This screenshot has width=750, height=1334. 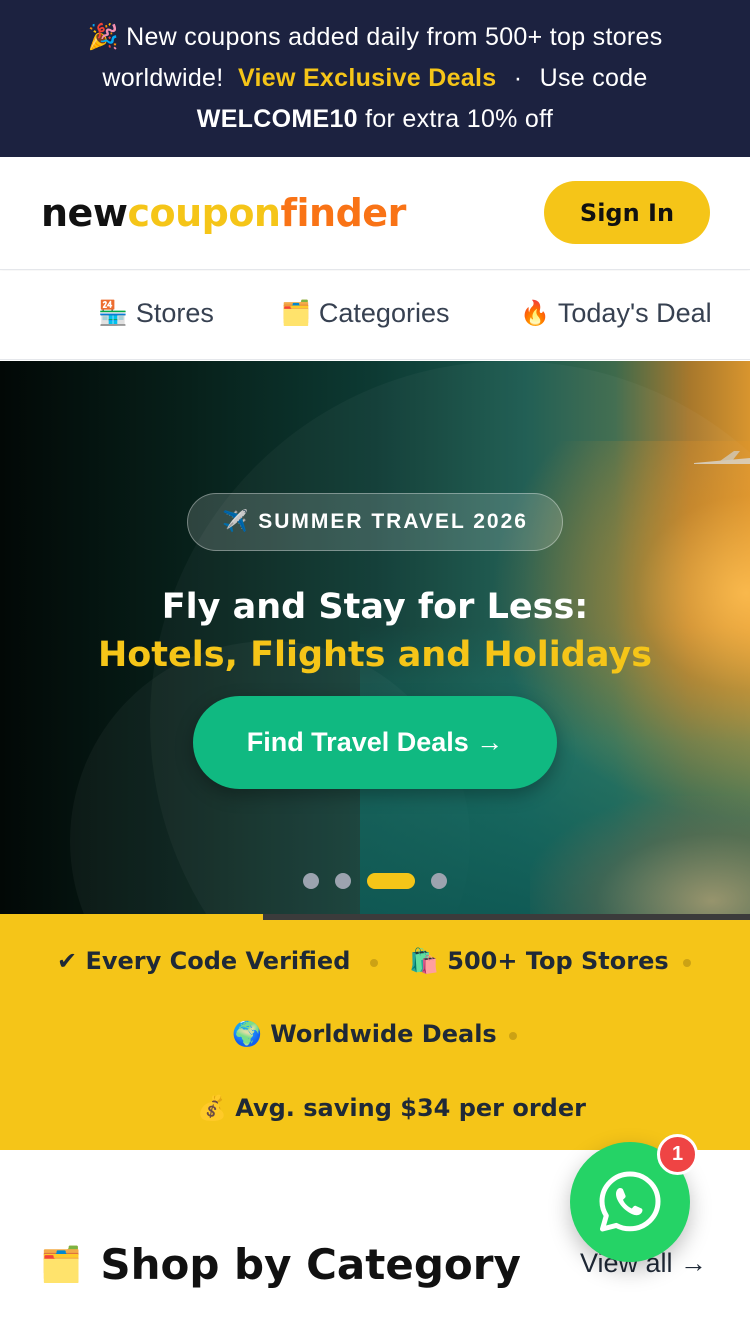 I want to click on category-nav: 🏪 Stores 🗂️ Categories 🔥 Today's Deals, so click(x=375, y=315).